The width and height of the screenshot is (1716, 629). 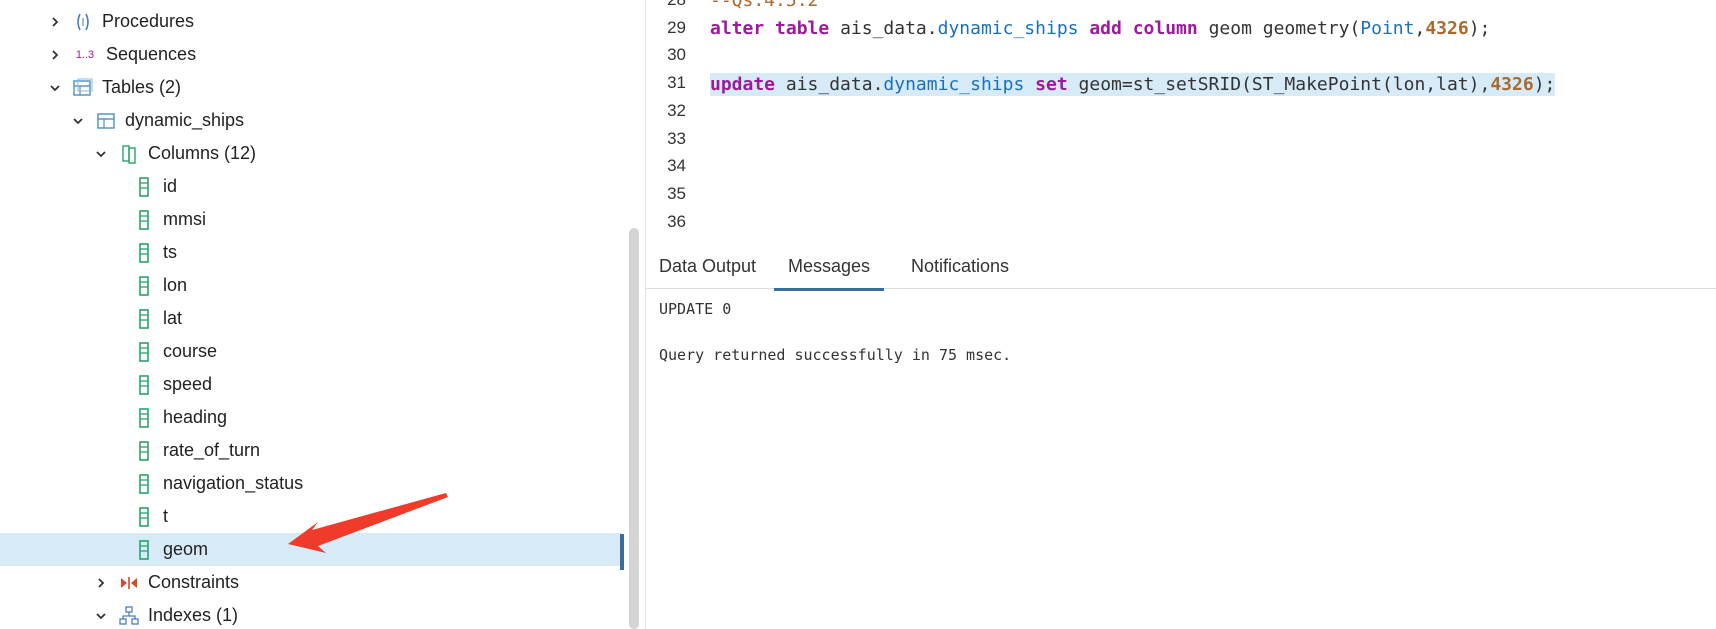 I want to click on tab-messages: Messages, so click(x=829, y=267).